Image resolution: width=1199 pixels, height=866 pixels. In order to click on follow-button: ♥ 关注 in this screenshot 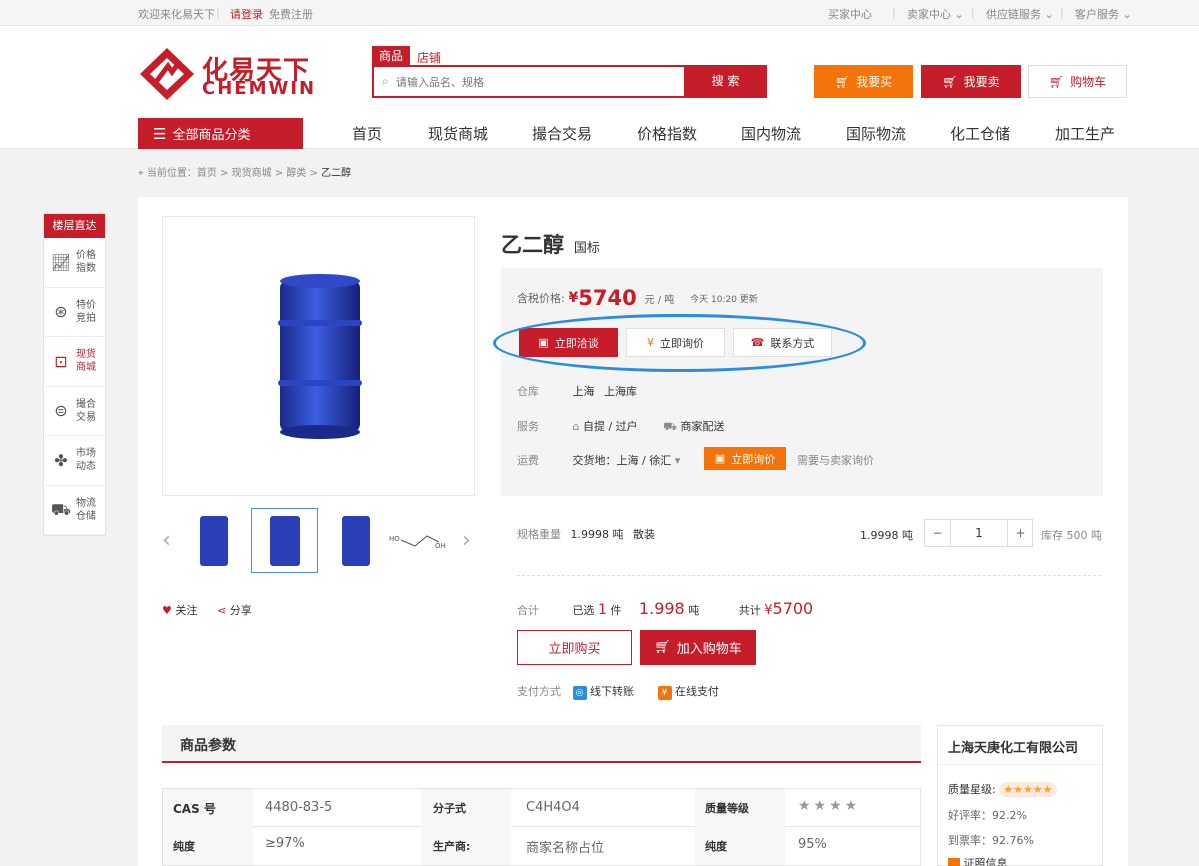, I will do `click(179, 610)`.